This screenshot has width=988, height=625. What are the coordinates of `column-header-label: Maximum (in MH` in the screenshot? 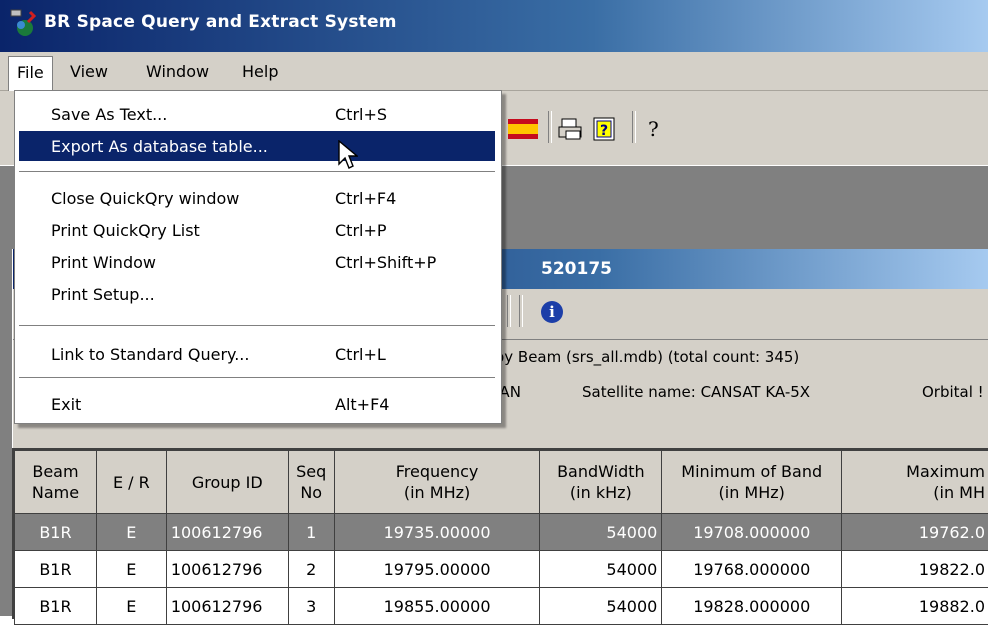 It's located at (945, 482).